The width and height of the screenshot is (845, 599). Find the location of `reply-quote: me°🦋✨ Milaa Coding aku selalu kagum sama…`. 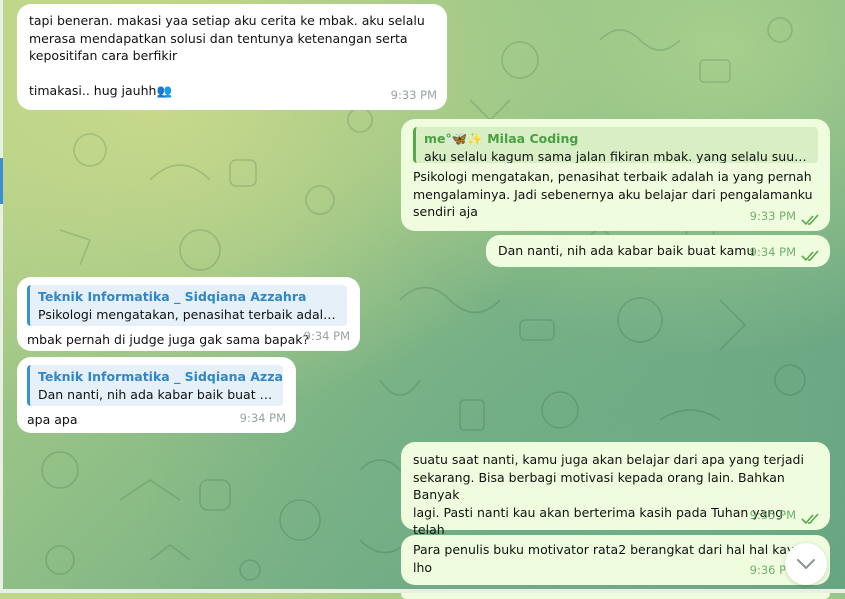

reply-quote: me°🦋✨ Milaa Coding aku selalu kagum sama… is located at coordinates (615, 145).